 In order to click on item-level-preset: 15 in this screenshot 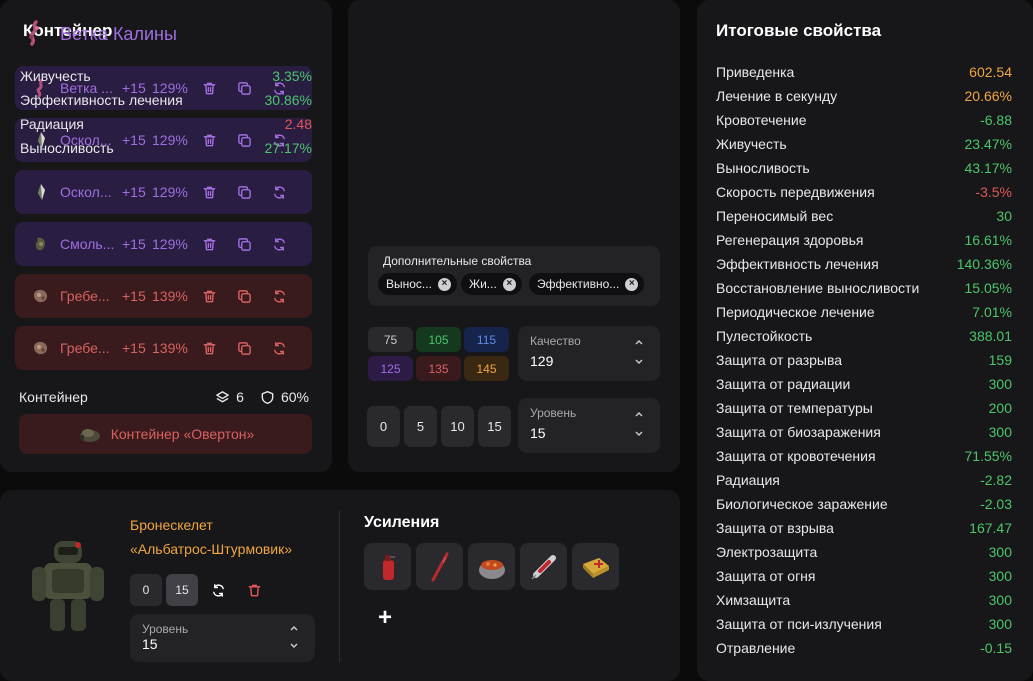, I will do `click(494, 426)`.